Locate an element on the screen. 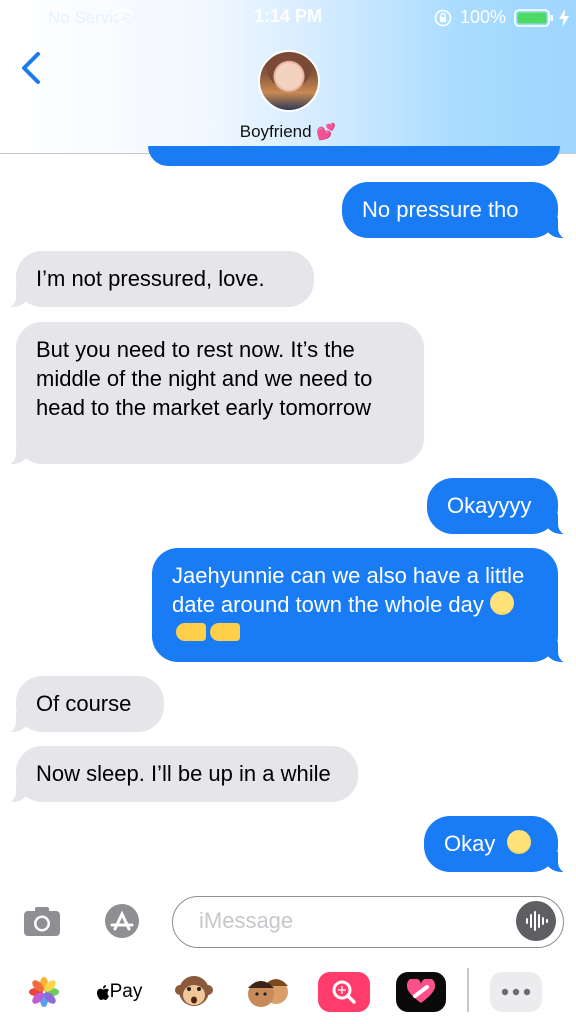  message-text: Now sleep. I’ll be up in a while is located at coordinates (183, 773).